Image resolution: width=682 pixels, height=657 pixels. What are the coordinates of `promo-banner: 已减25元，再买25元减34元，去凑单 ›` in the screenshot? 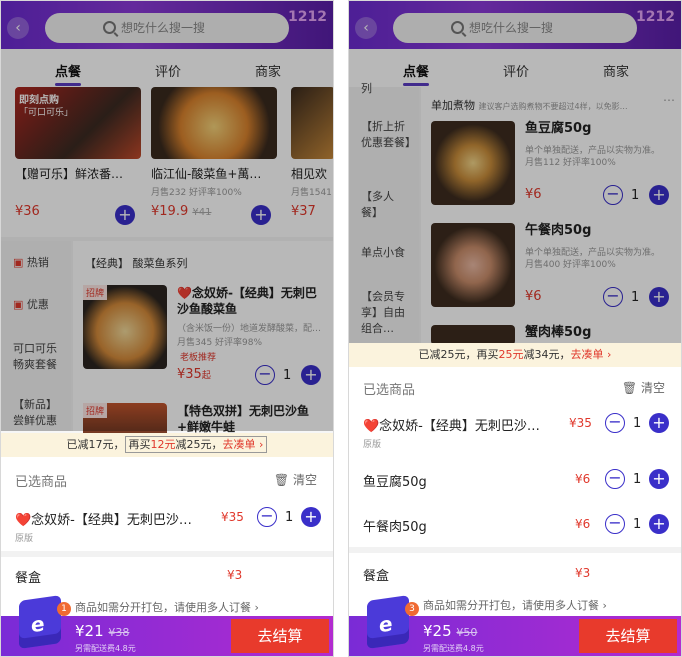 It's located at (515, 355).